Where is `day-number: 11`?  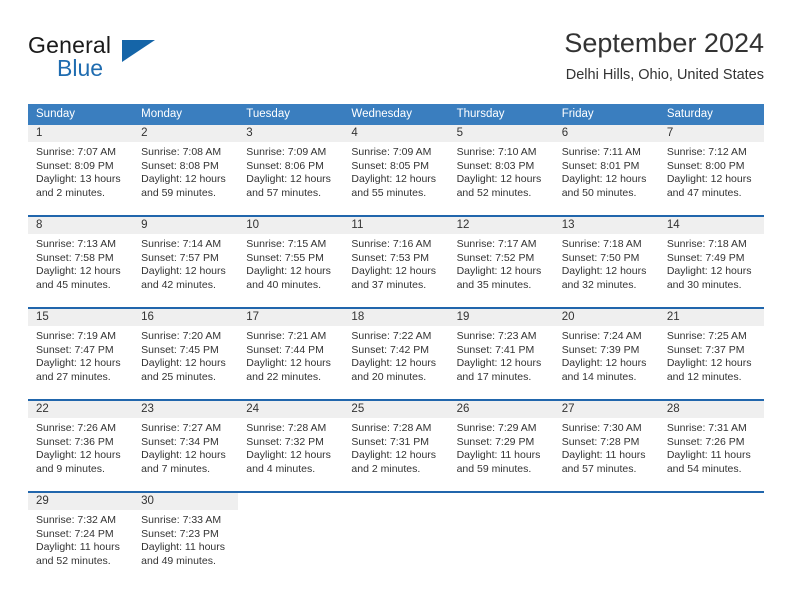 day-number: 11 is located at coordinates (396, 225).